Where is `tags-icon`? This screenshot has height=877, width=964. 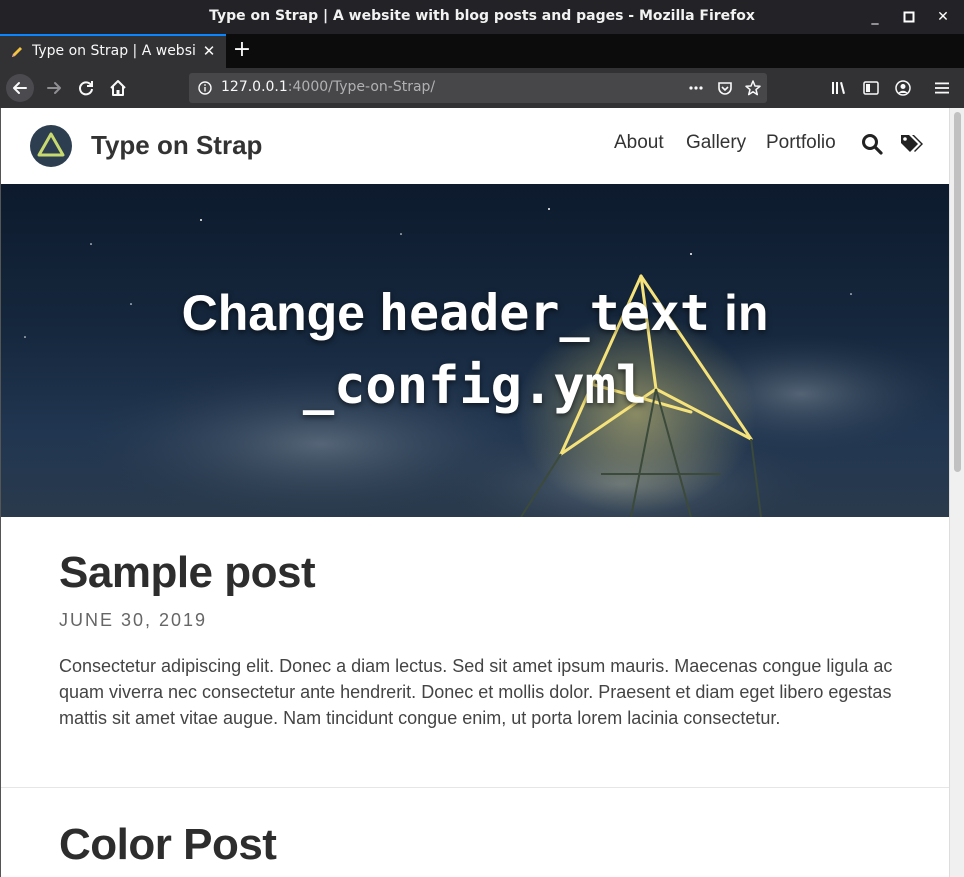
tags-icon is located at coordinates (912, 144).